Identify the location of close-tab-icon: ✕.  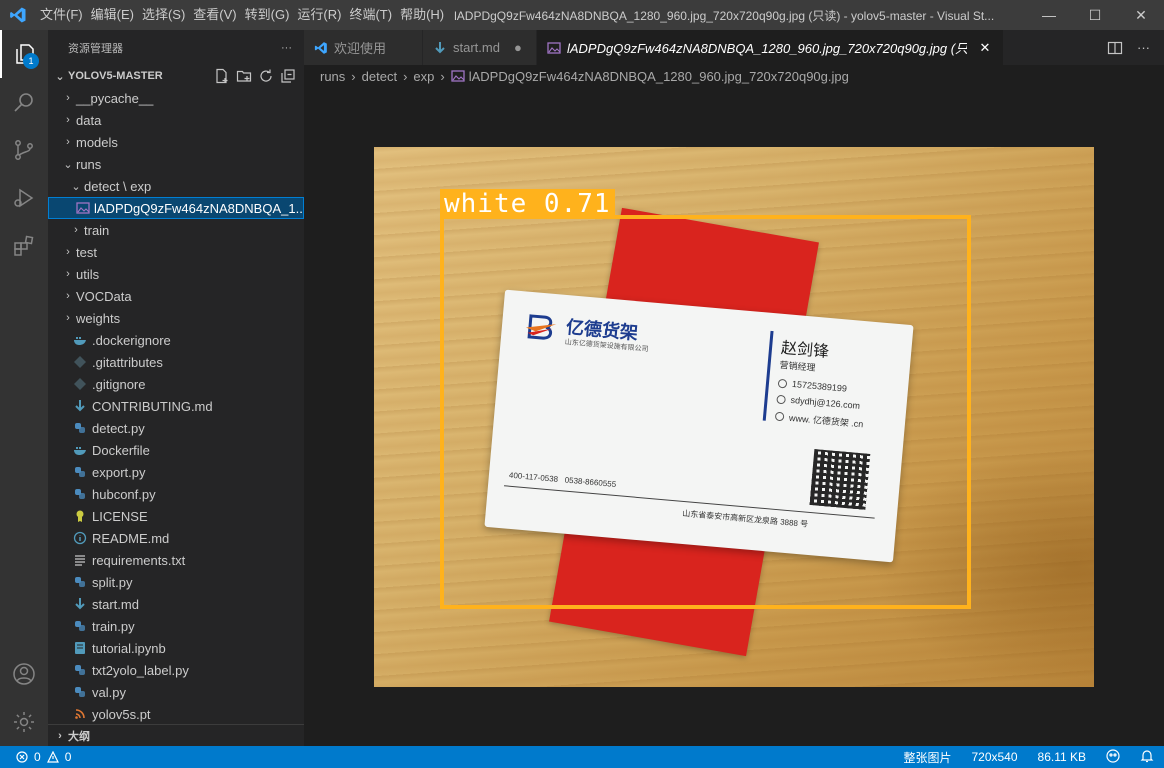
(985, 48).